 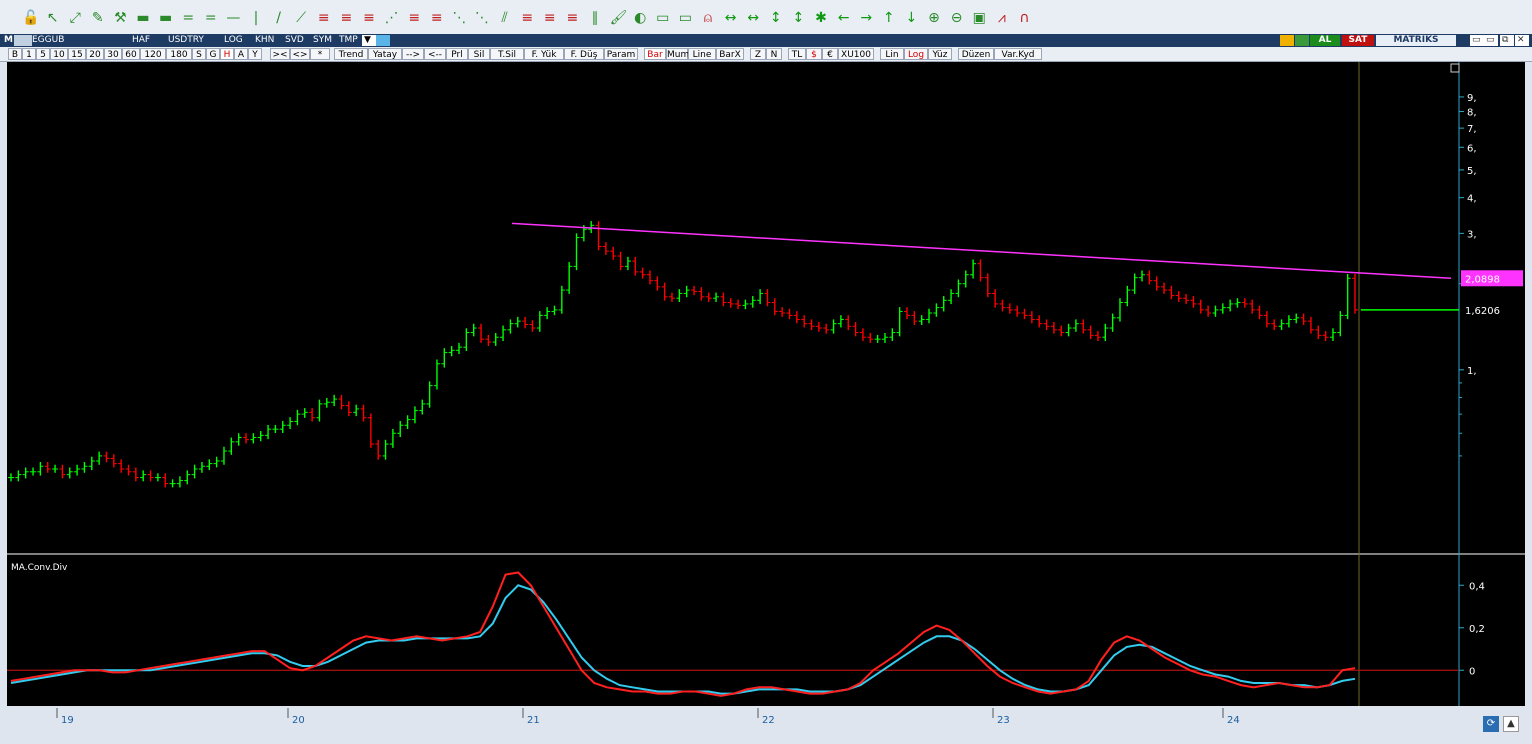 I want to click on tool-button-8: F. Düş, so click(x=584, y=54).